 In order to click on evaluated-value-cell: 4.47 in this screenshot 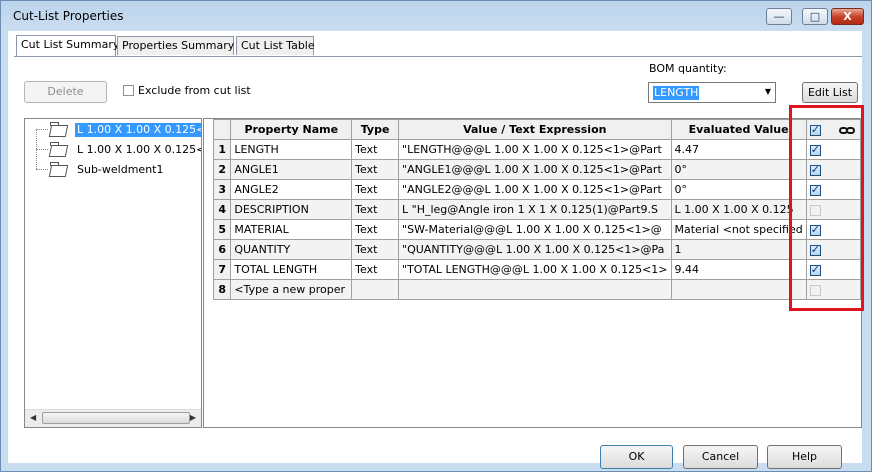, I will do `click(738, 149)`.